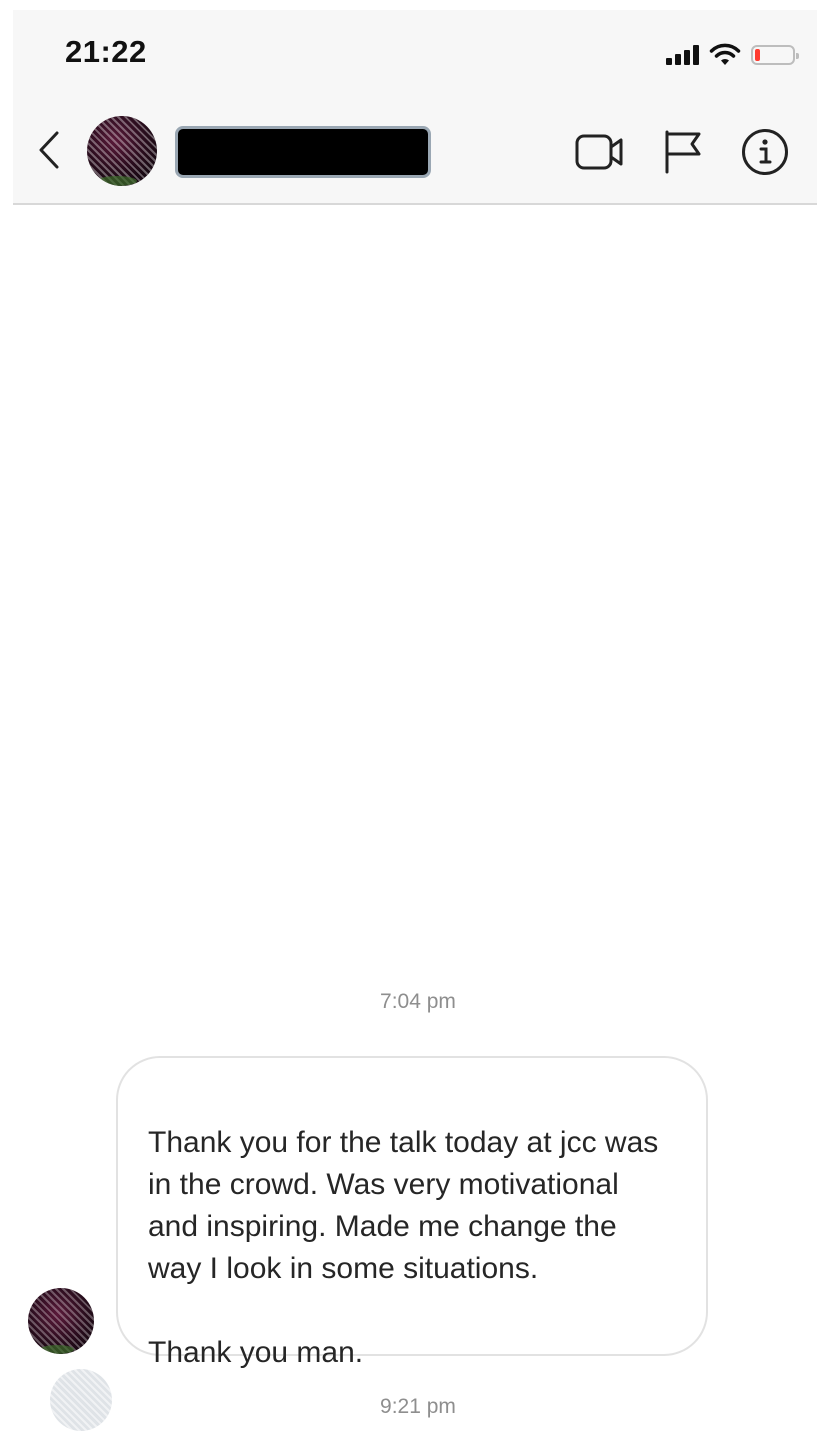 This screenshot has height=1448, width=836. Describe the element at coordinates (106, 51) in the screenshot. I see `status-time: 21:22` at that location.